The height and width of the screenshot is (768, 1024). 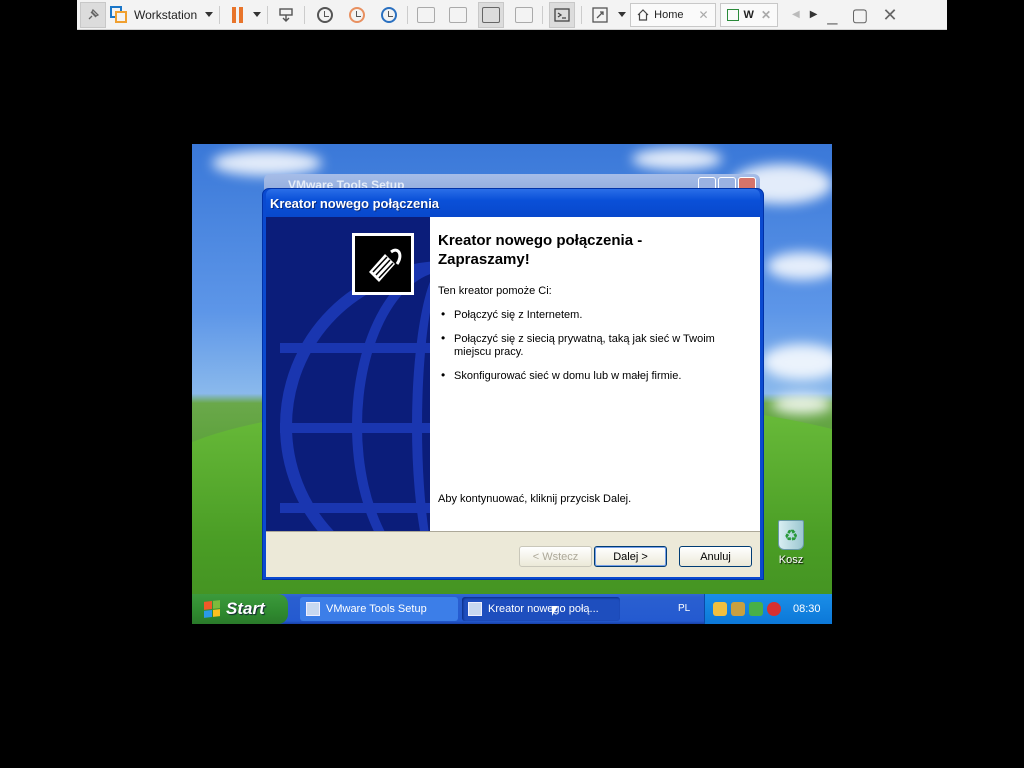 What do you see at coordinates (796, 14) in the screenshot?
I see `tab-scroll-left-icon: ◀` at bounding box center [796, 14].